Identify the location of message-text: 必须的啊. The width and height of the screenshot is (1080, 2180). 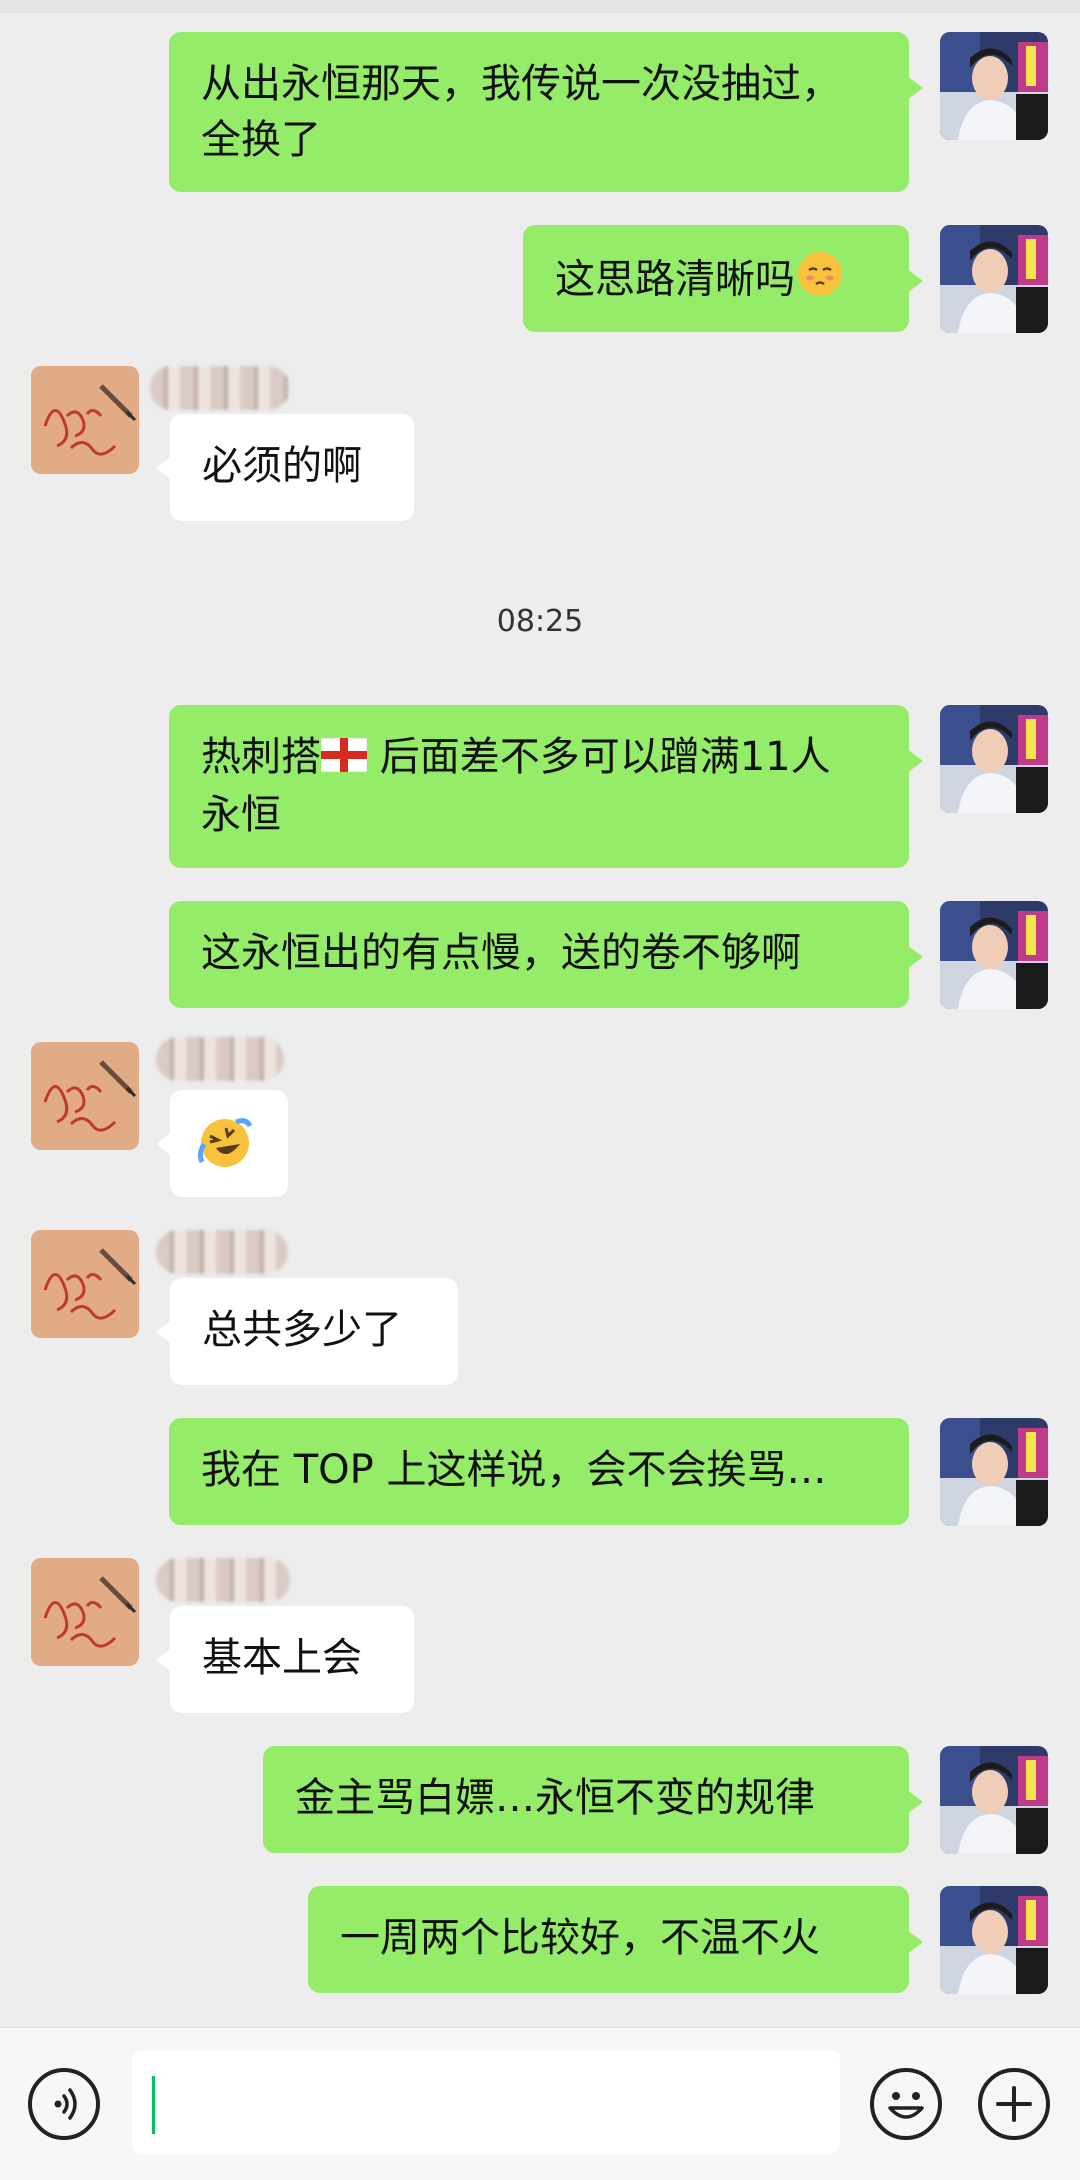
(282, 466).